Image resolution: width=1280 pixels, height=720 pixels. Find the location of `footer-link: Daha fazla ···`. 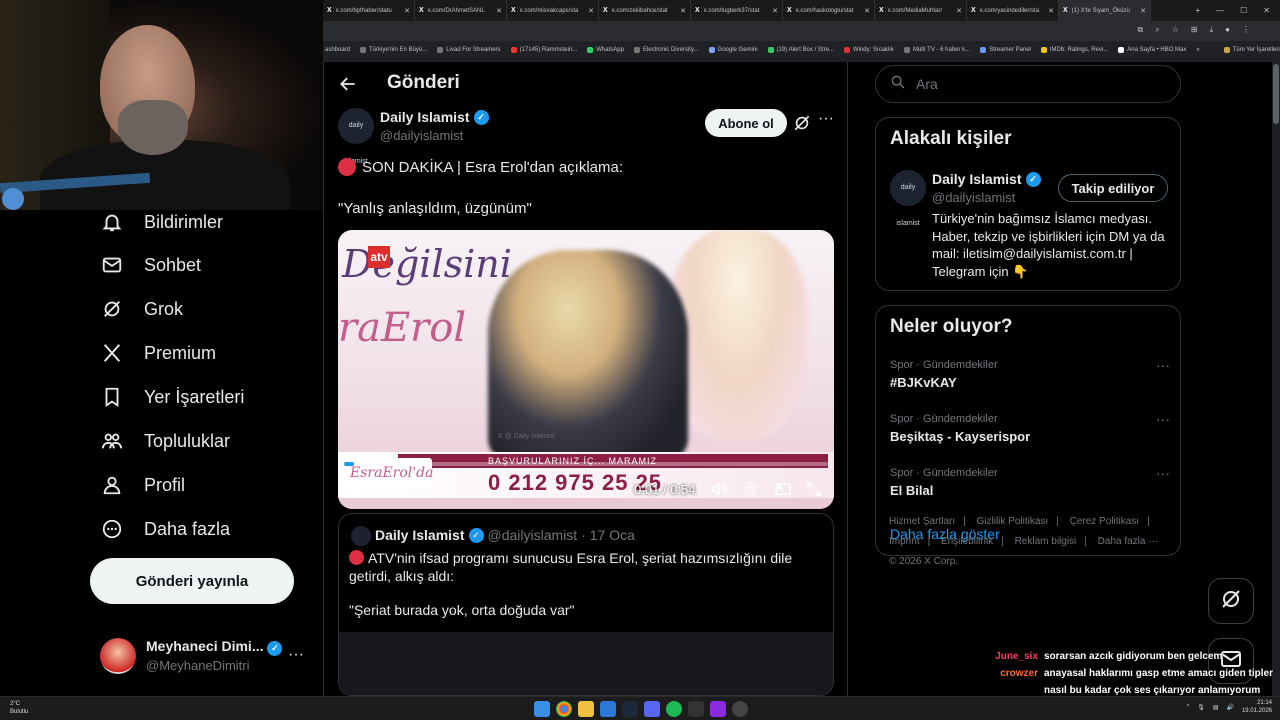

footer-link: Daha fazla ··· is located at coordinates (1128, 541).